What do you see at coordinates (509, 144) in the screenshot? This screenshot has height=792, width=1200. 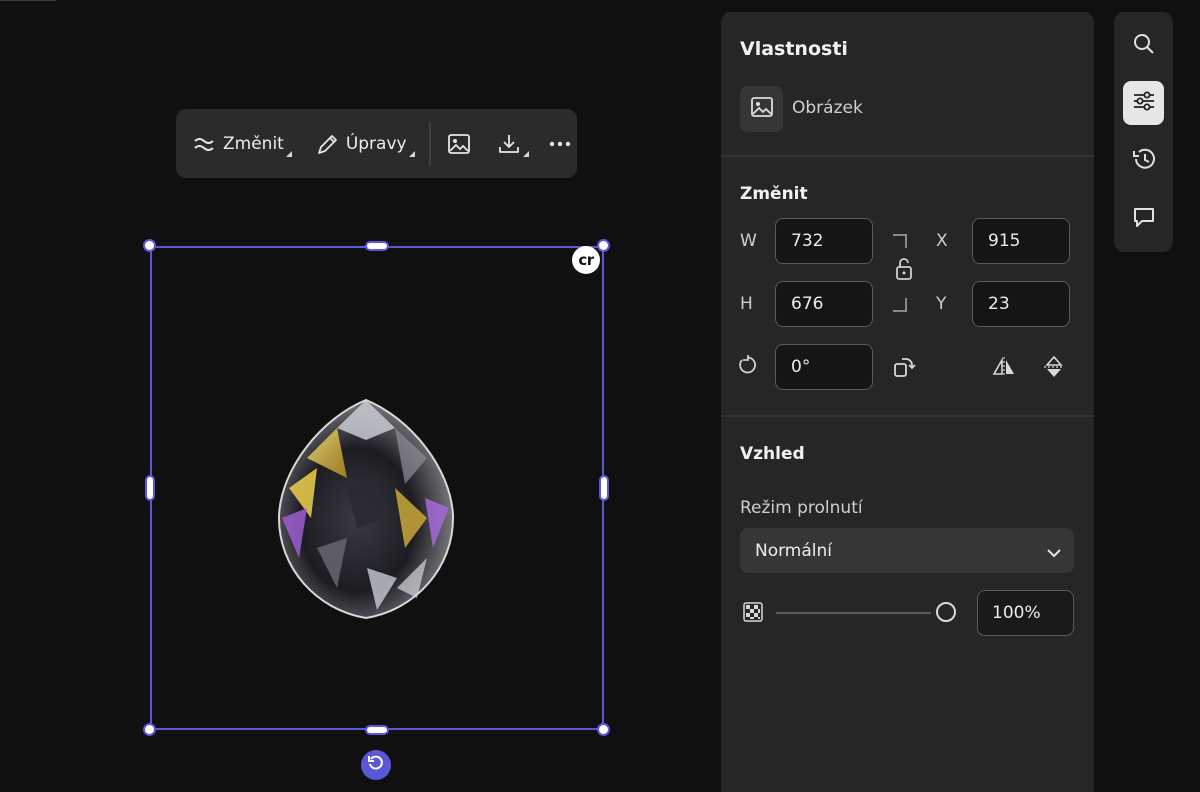 I see `download-icon` at bounding box center [509, 144].